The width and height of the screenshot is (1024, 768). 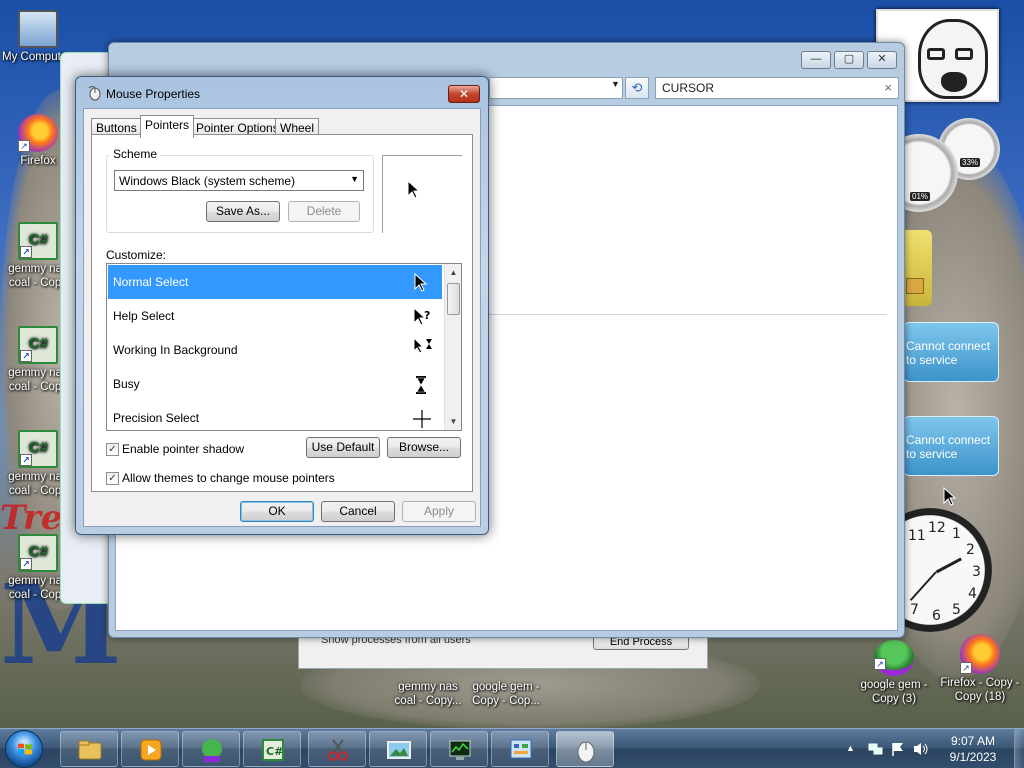 What do you see at coordinates (972, 594) in the screenshot?
I see `clock-number: 4` at bounding box center [972, 594].